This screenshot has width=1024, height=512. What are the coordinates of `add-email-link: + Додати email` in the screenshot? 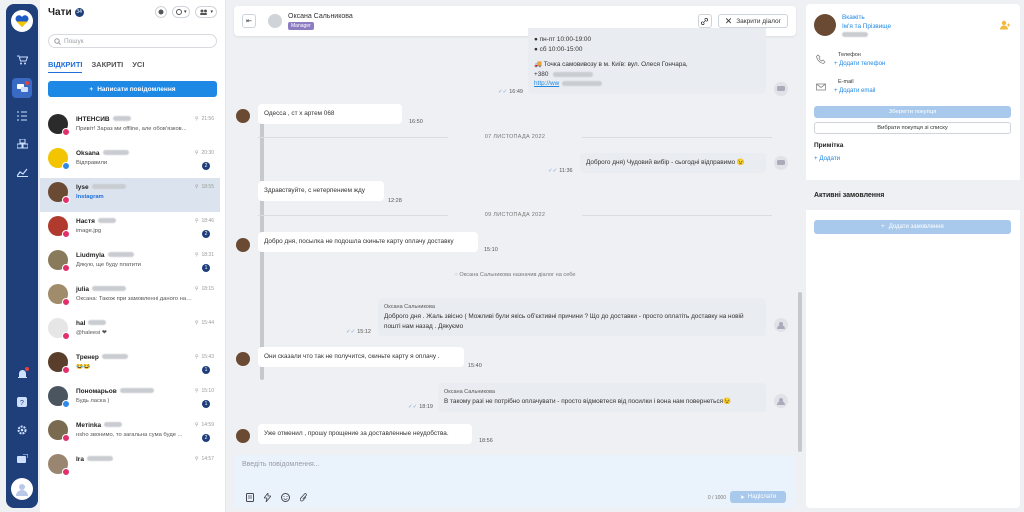 It's located at (854, 91).